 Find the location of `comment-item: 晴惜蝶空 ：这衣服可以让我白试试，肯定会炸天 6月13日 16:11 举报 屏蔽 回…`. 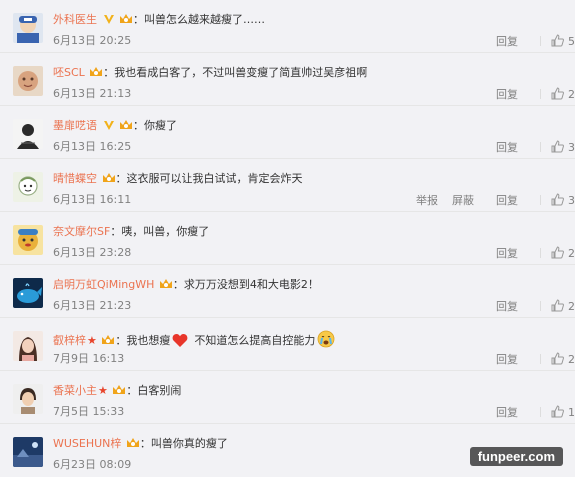

comment-item: 晴惜蝶空 ：这衣服可以让我白试试，肯定会炸天 6月13日 16:11 举报 屏蔽 回… is located at coordinates (287, 185).